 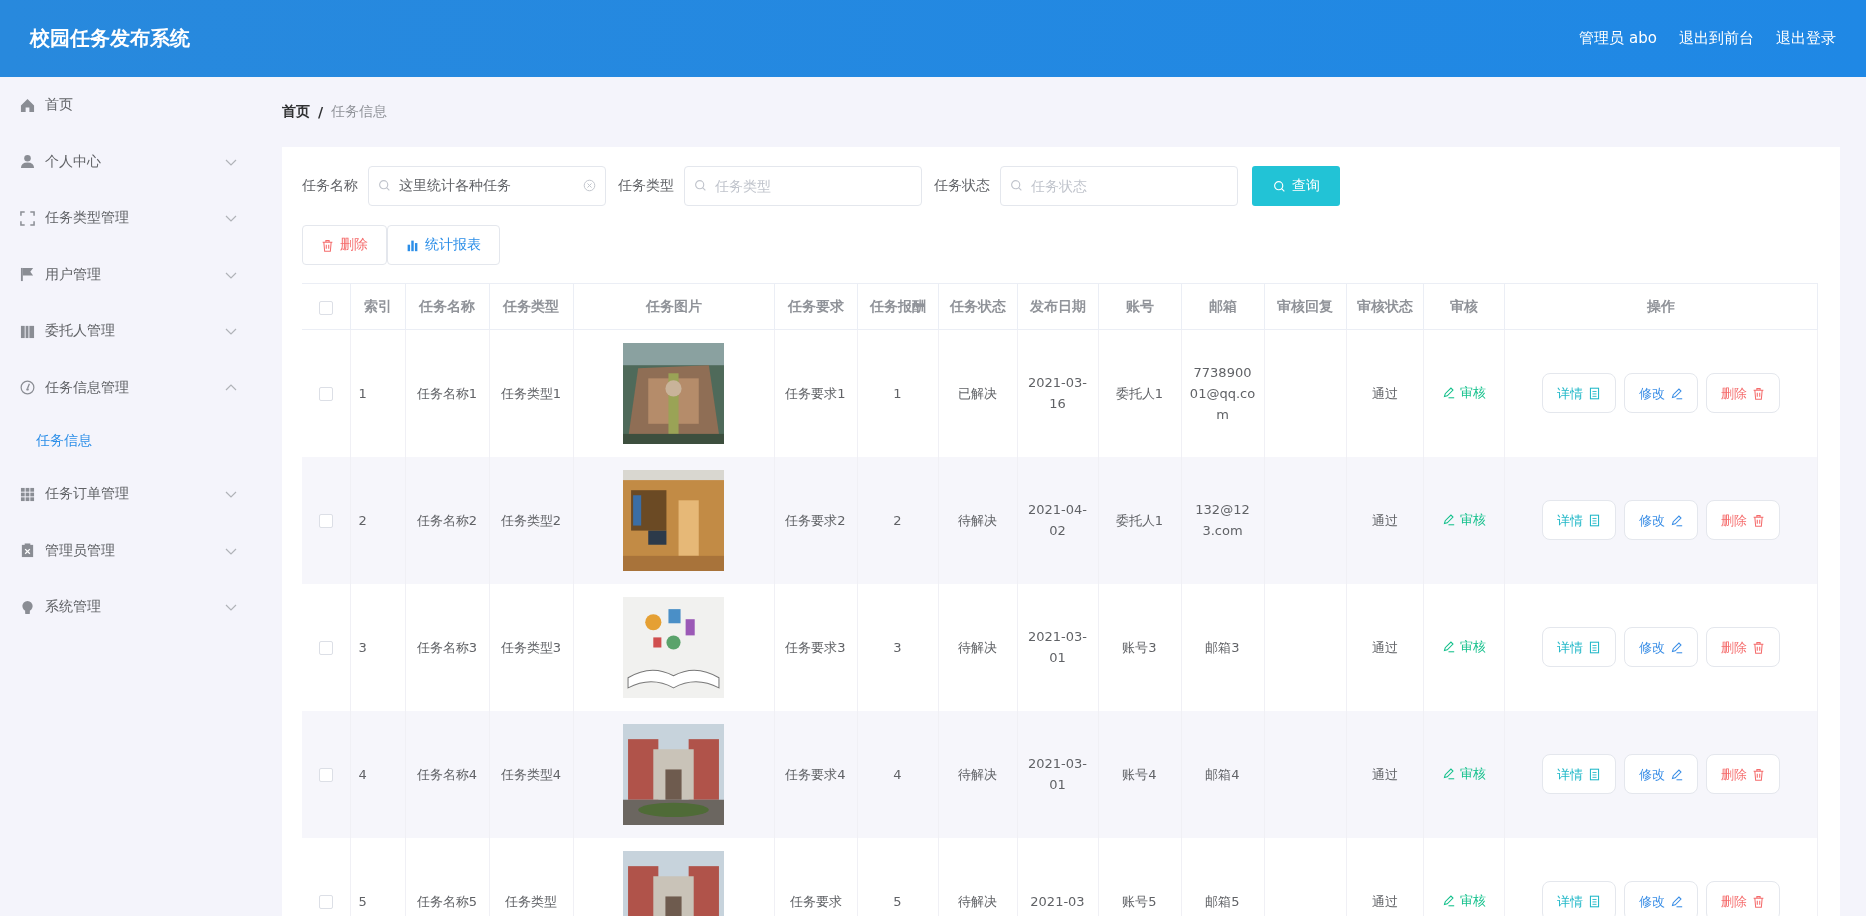 I want to click on header-link: 退出登录, so click(x=1806, y=38).